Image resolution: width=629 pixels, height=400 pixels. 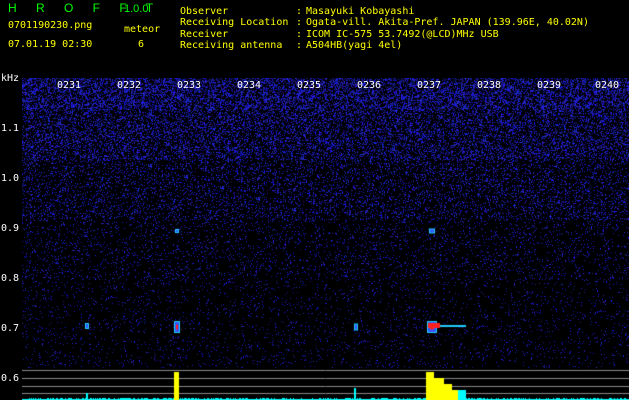 I want to click on location-colon: :, so click(x=299, y=22).